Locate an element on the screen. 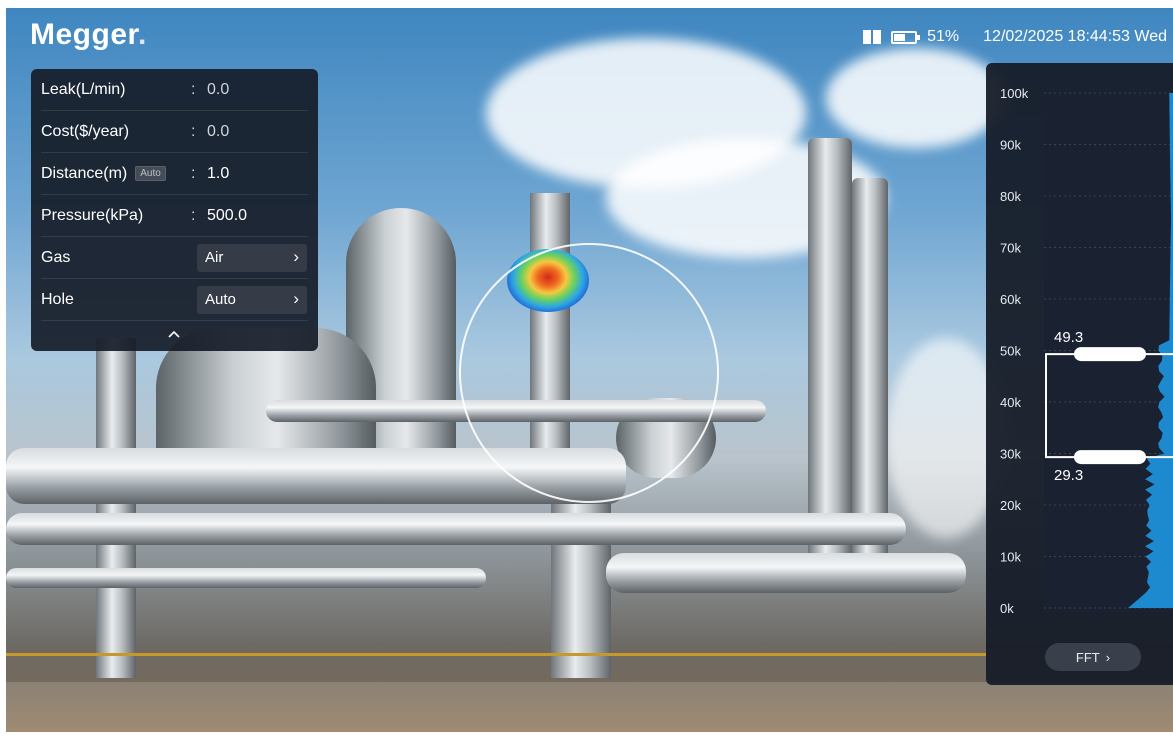 The image size is (1173, 737). y-tick-label: 0k is located at coordinates (1007, 608).